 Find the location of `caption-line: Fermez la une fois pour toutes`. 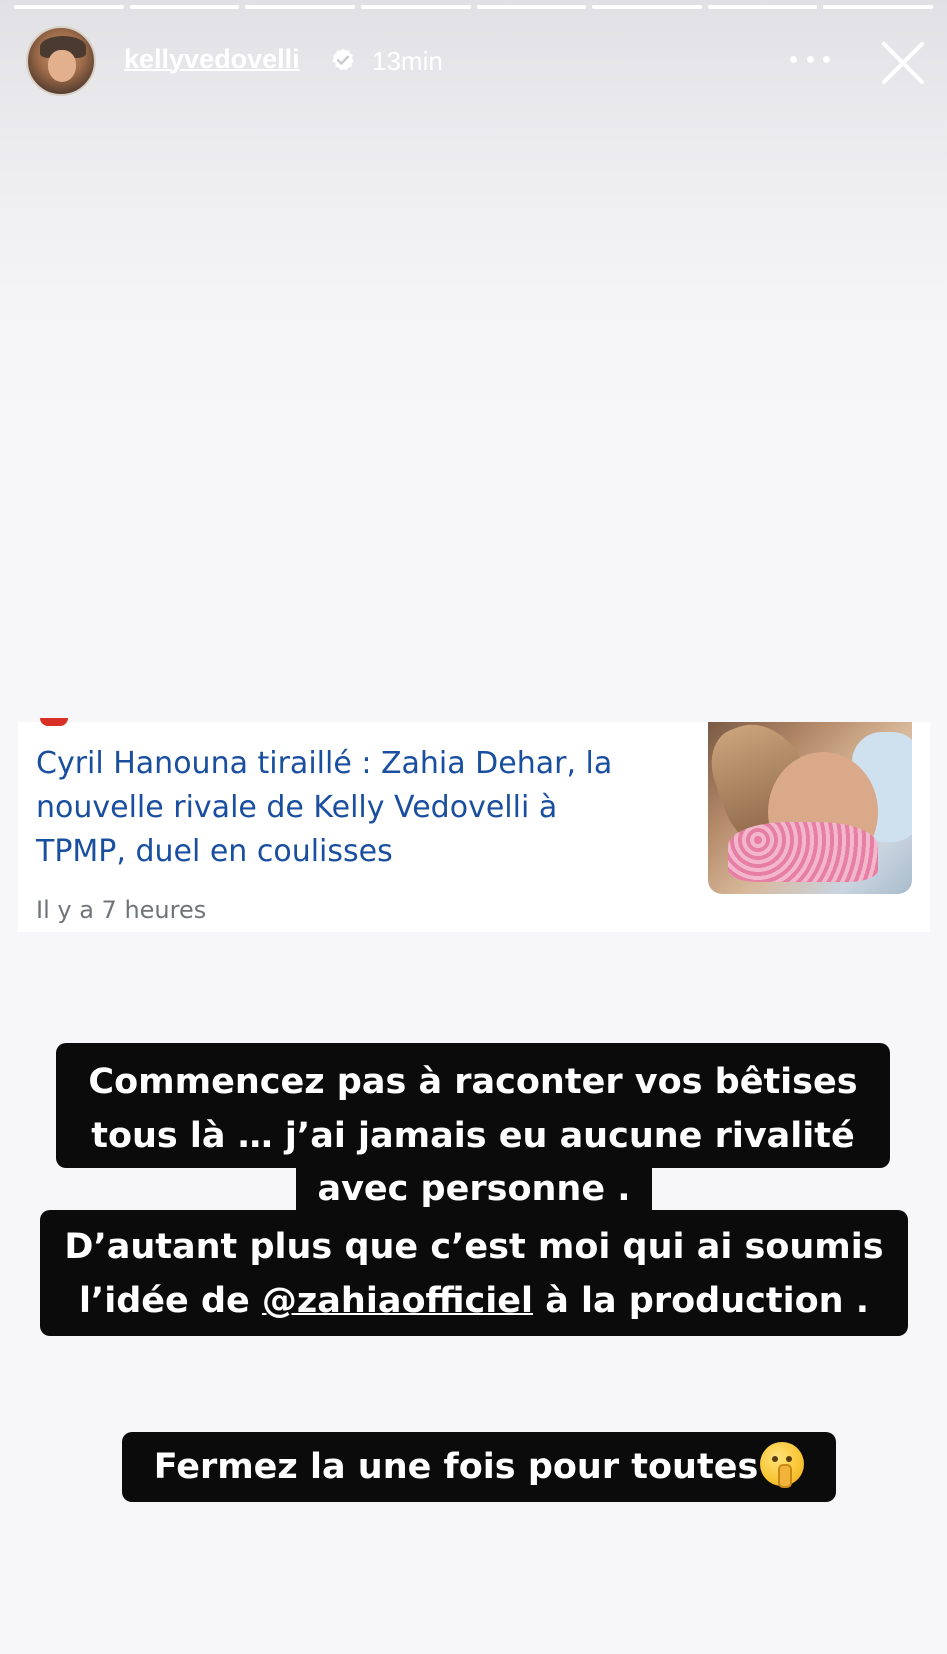

caption-line: Fermez la une fois pour toutes is located at coordinates (456, 1467).